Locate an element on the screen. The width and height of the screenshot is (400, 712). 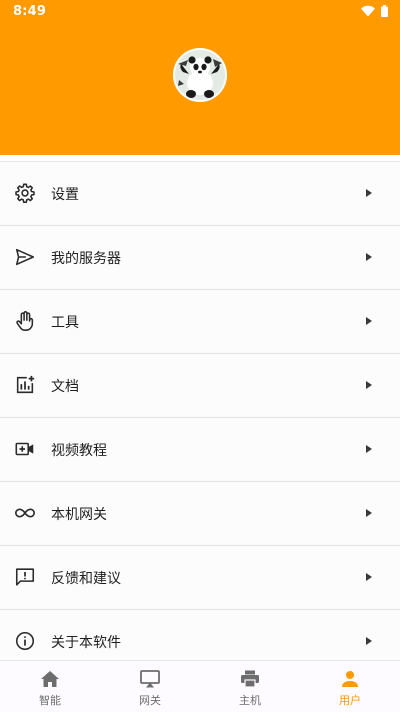
status-bar: 8:49 is located at coordinates (200, 12).